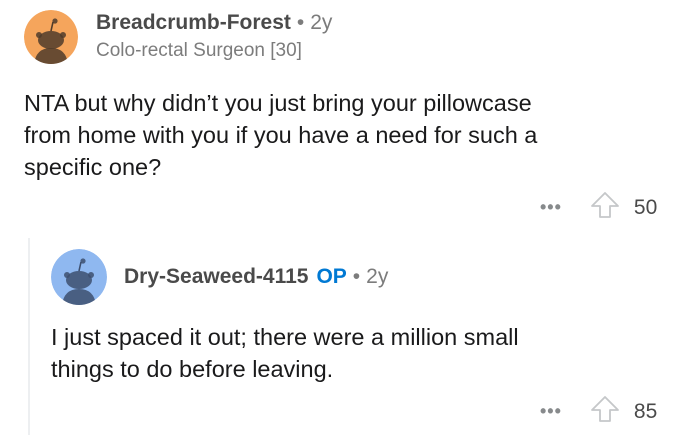 This screenshot has width=700, height=435. I want to click on reply-meta: Dry-Seaweed-4115 OP • 2y, so click(256, 277).